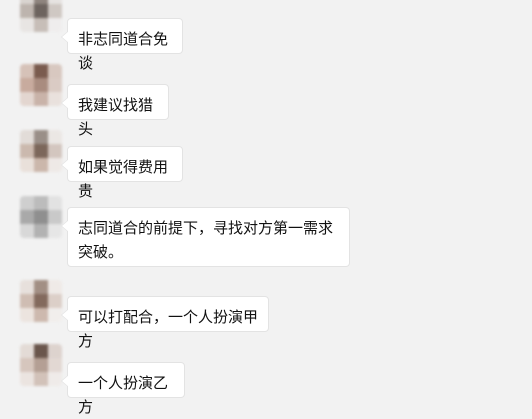 The width and height of the screenshot is (532, 419). I want to click on message-text: 志同道合的前提下，寻找对方第一需求突破。, so click(206, 240).